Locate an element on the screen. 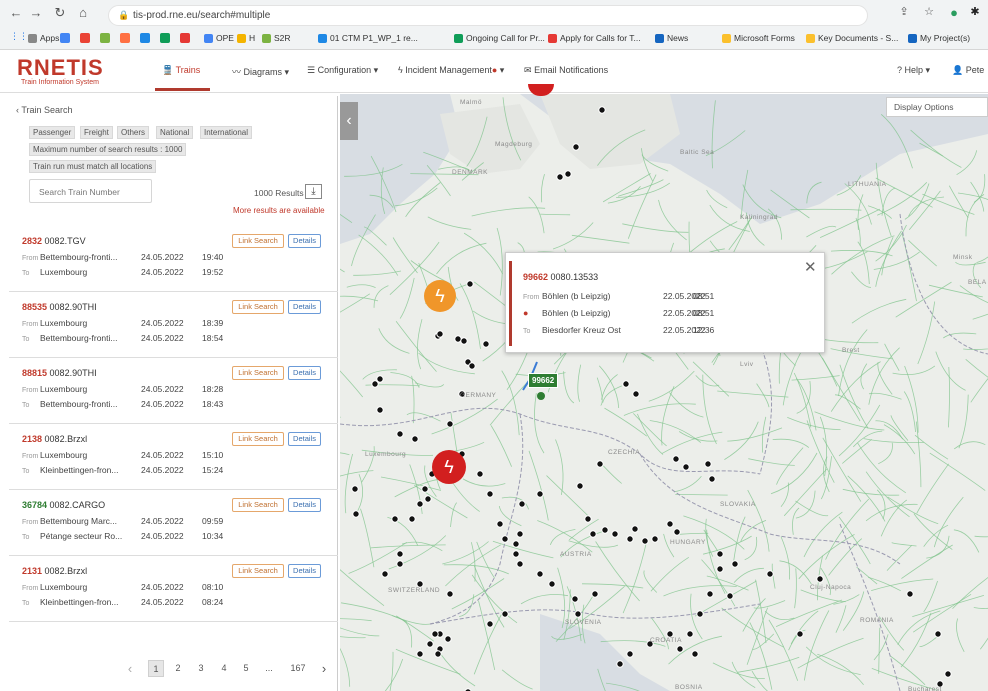 This screenshot has height=691, width=988. to-label: To is located at coordinates (26, 405).